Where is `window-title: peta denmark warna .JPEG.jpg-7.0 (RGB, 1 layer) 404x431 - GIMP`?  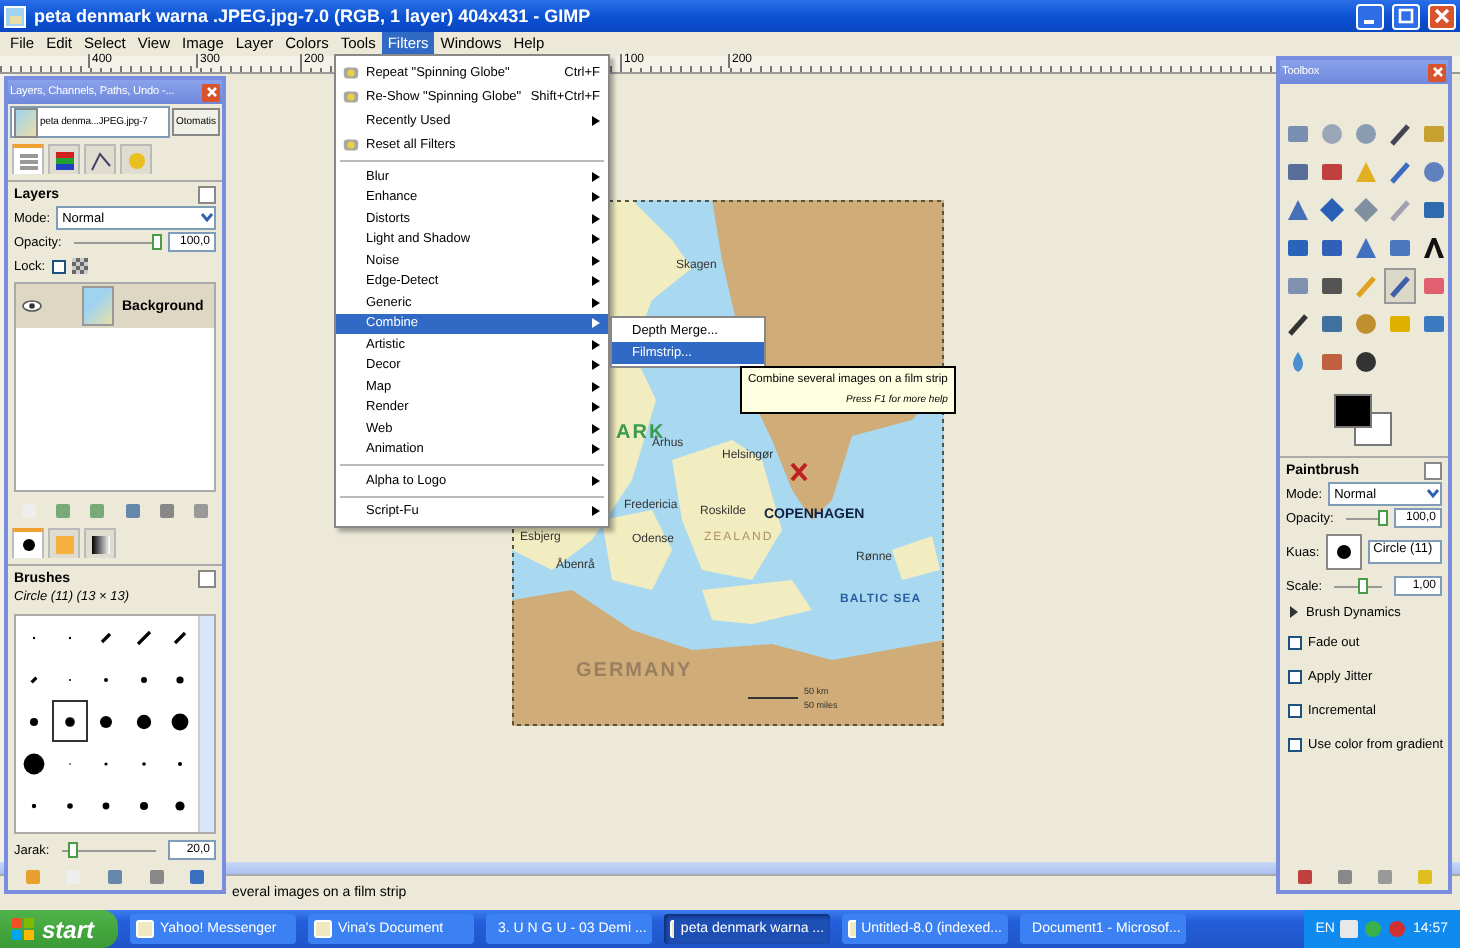
window-title: peta denmark warna .JPEG.jpg-7.0 (RGB, 1 layer) 404x431 - GIMP is located at coordinates (313, 16).